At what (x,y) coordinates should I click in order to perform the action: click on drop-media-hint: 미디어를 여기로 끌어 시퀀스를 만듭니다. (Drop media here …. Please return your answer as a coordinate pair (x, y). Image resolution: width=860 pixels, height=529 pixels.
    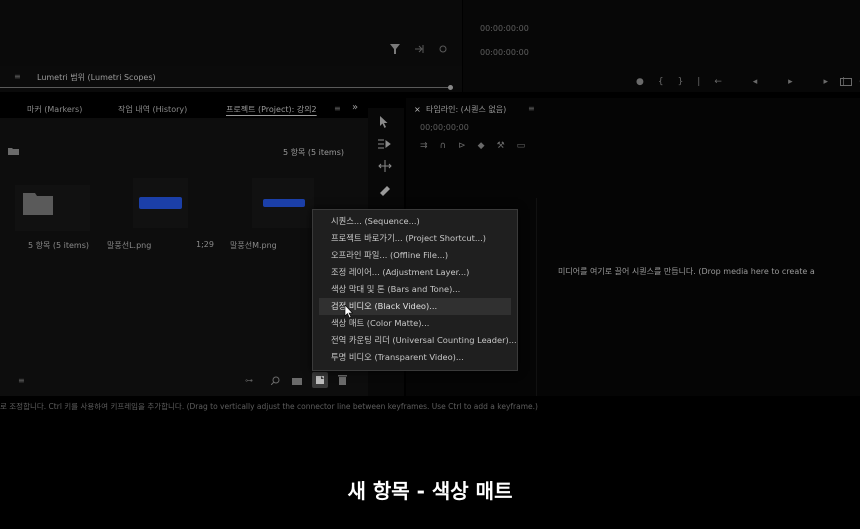
    Looking at the image, I should click on (686, 271).